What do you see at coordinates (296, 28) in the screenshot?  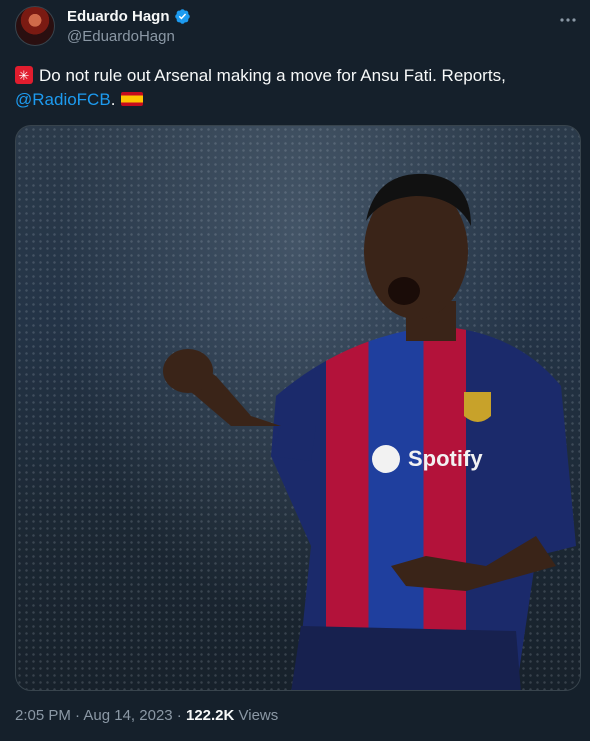 I see `tweet-header: Eduardo Hagn @EduardoHagn` at bounding box center [296, 28].